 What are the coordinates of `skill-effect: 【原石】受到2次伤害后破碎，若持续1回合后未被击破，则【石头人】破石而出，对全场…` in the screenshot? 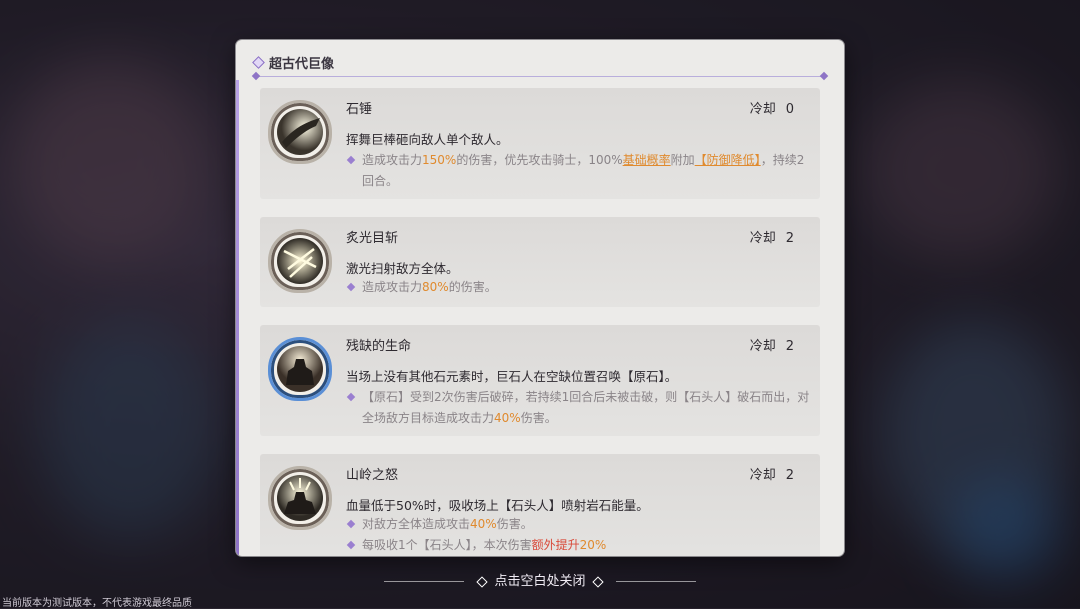 It's located at (579, 408).